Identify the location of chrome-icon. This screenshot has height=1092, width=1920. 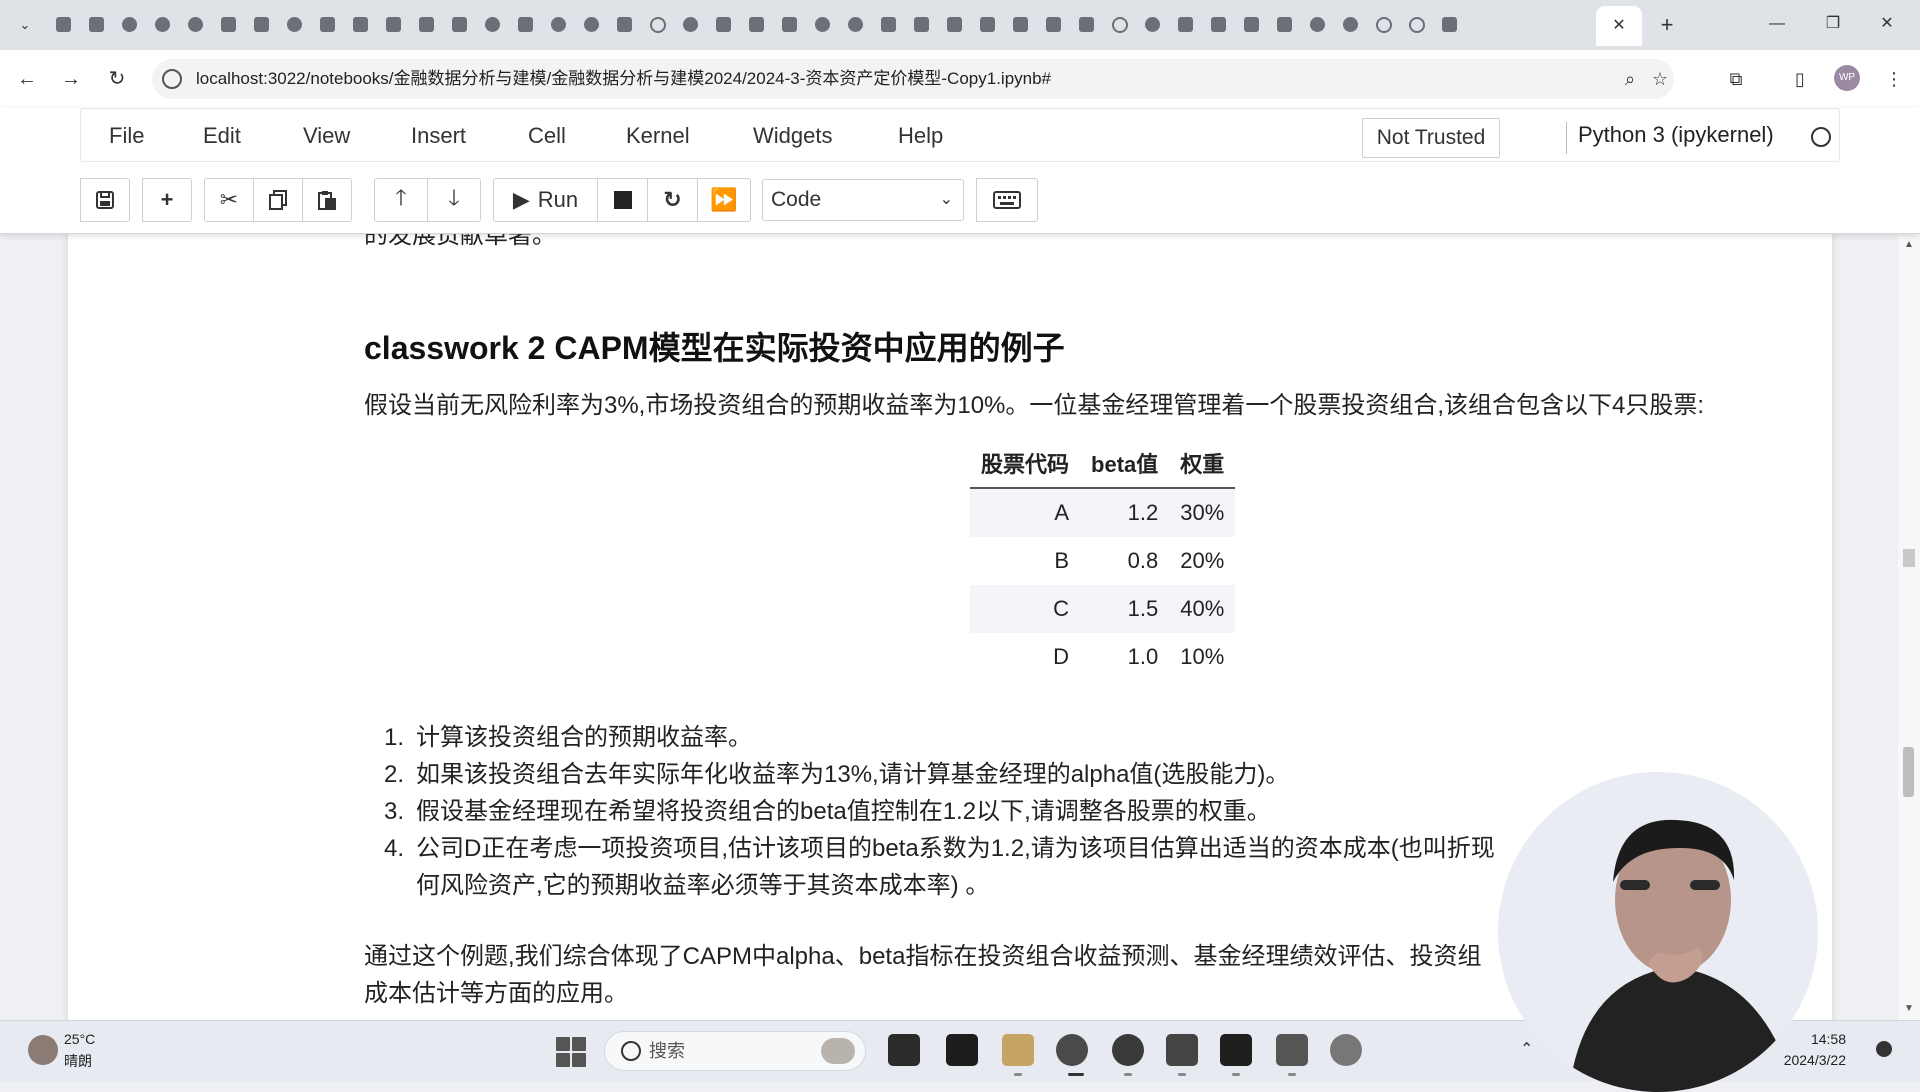
(1072, 1050).